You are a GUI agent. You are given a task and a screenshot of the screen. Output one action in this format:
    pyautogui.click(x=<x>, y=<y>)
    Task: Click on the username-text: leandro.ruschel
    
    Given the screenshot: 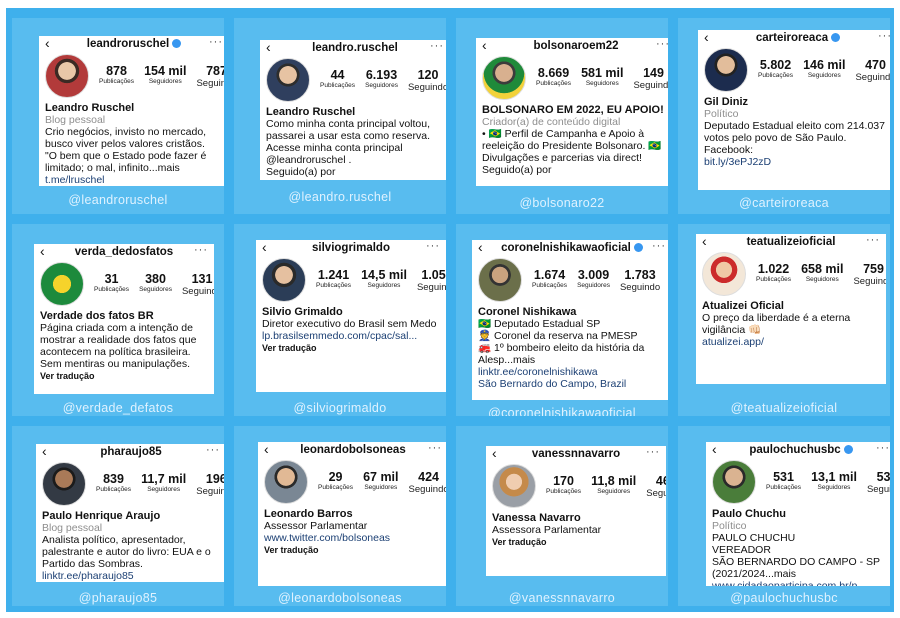 What is the action you would take?
    pyautogui.click(x=355, y=48)
    